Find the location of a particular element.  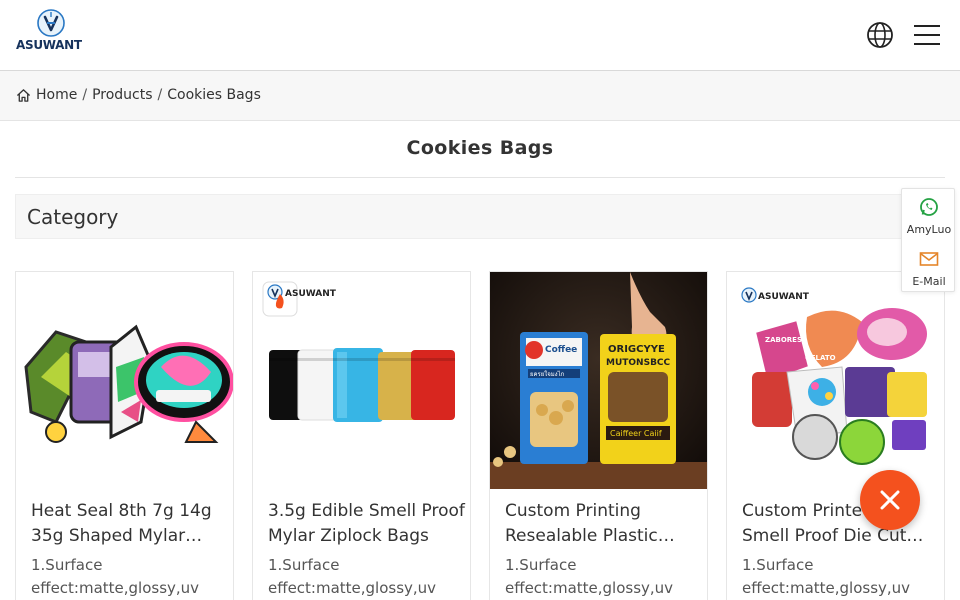

email-label: E-Mail is located at coordinates (929, 281).